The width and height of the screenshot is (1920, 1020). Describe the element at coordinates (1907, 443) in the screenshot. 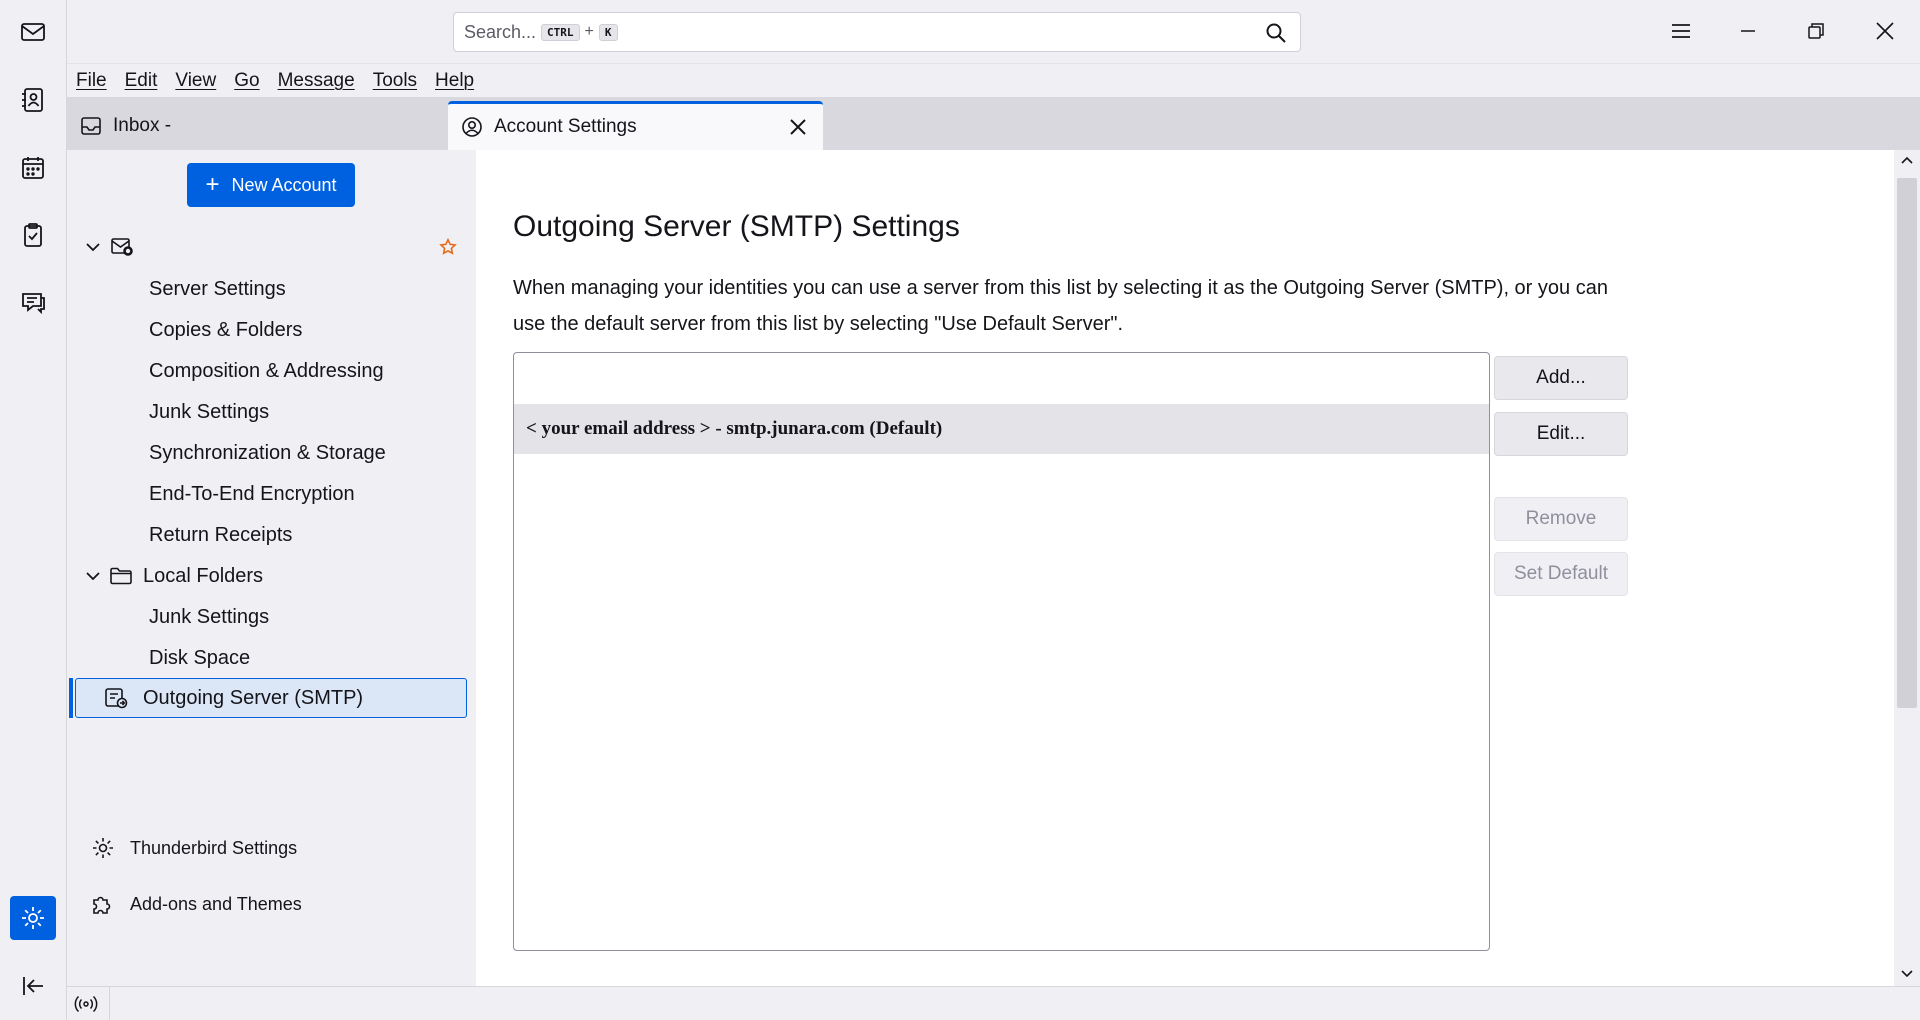

I see `scroll-thumb` at that location.